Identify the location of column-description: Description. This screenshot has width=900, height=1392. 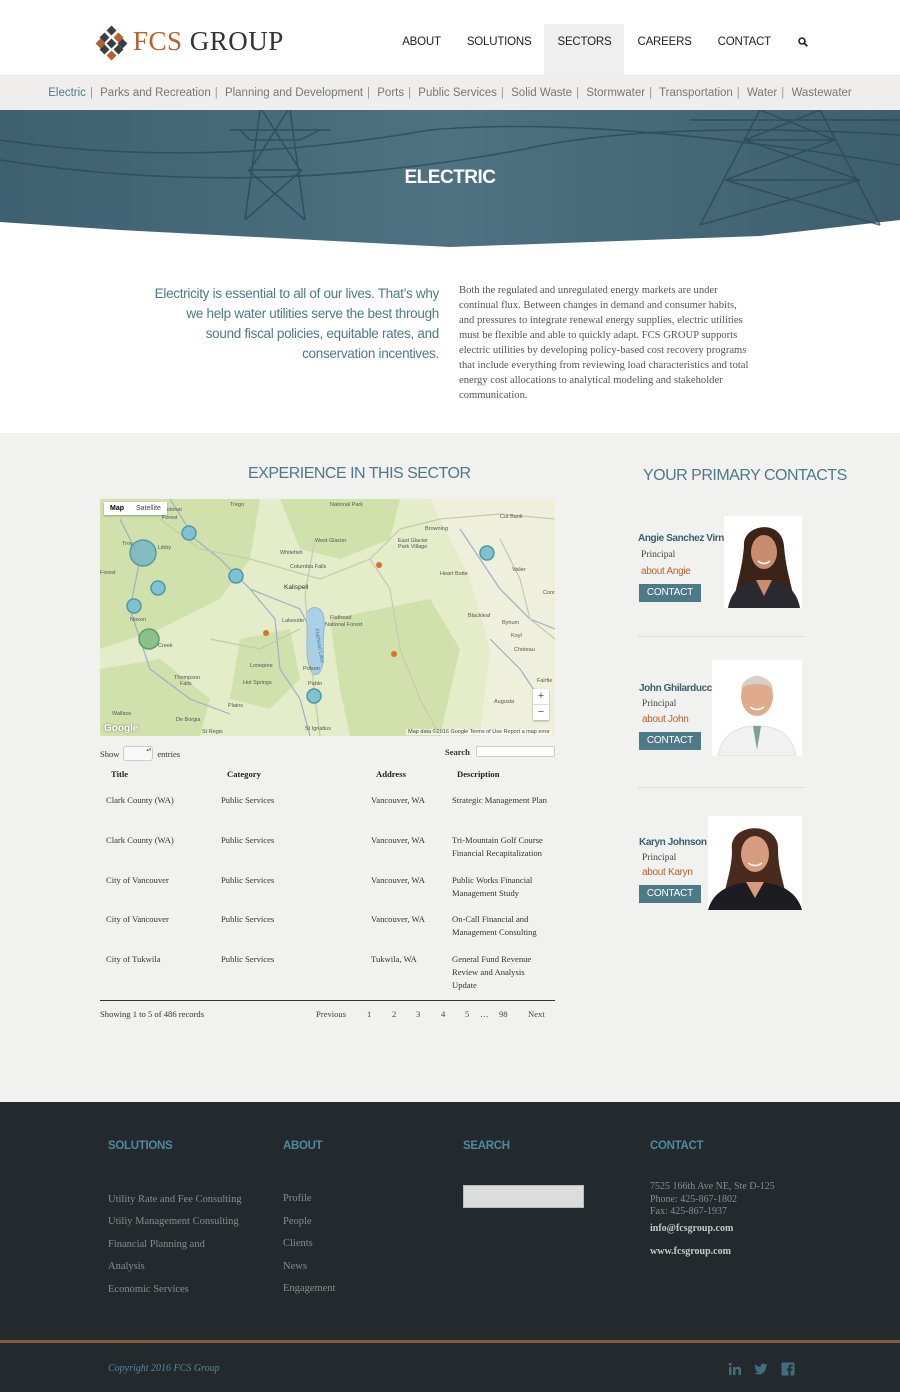
(478, 774).